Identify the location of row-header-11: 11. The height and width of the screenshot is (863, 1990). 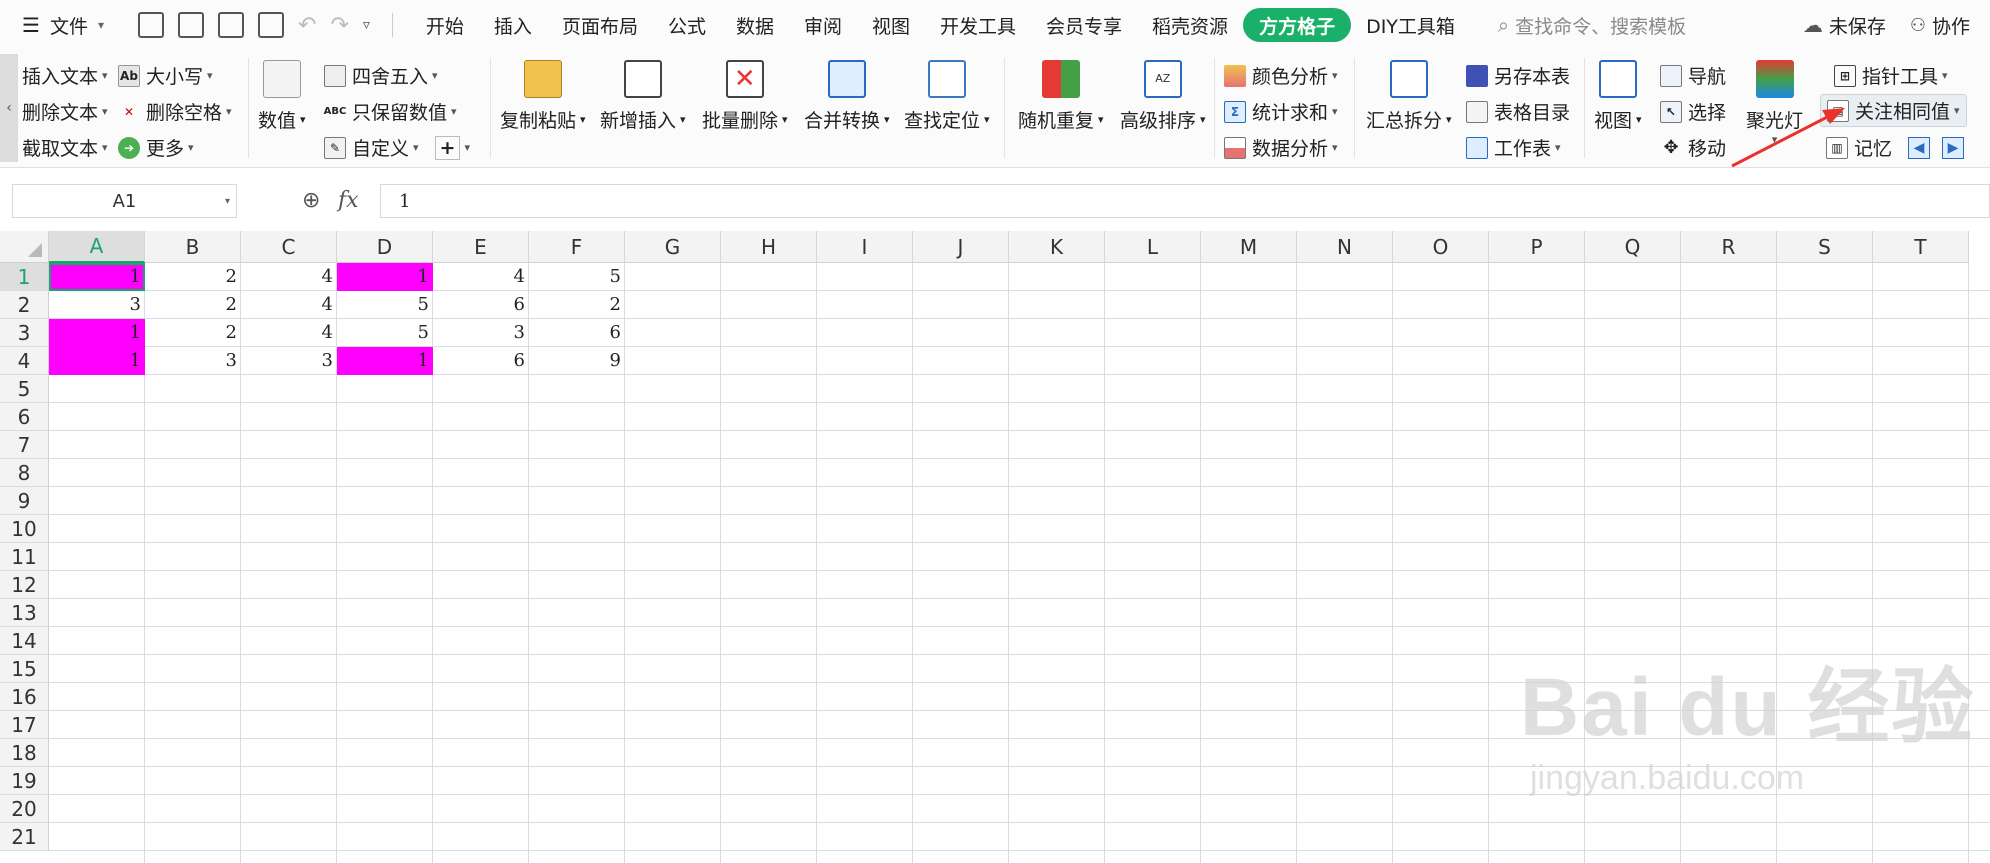
(24, 557).